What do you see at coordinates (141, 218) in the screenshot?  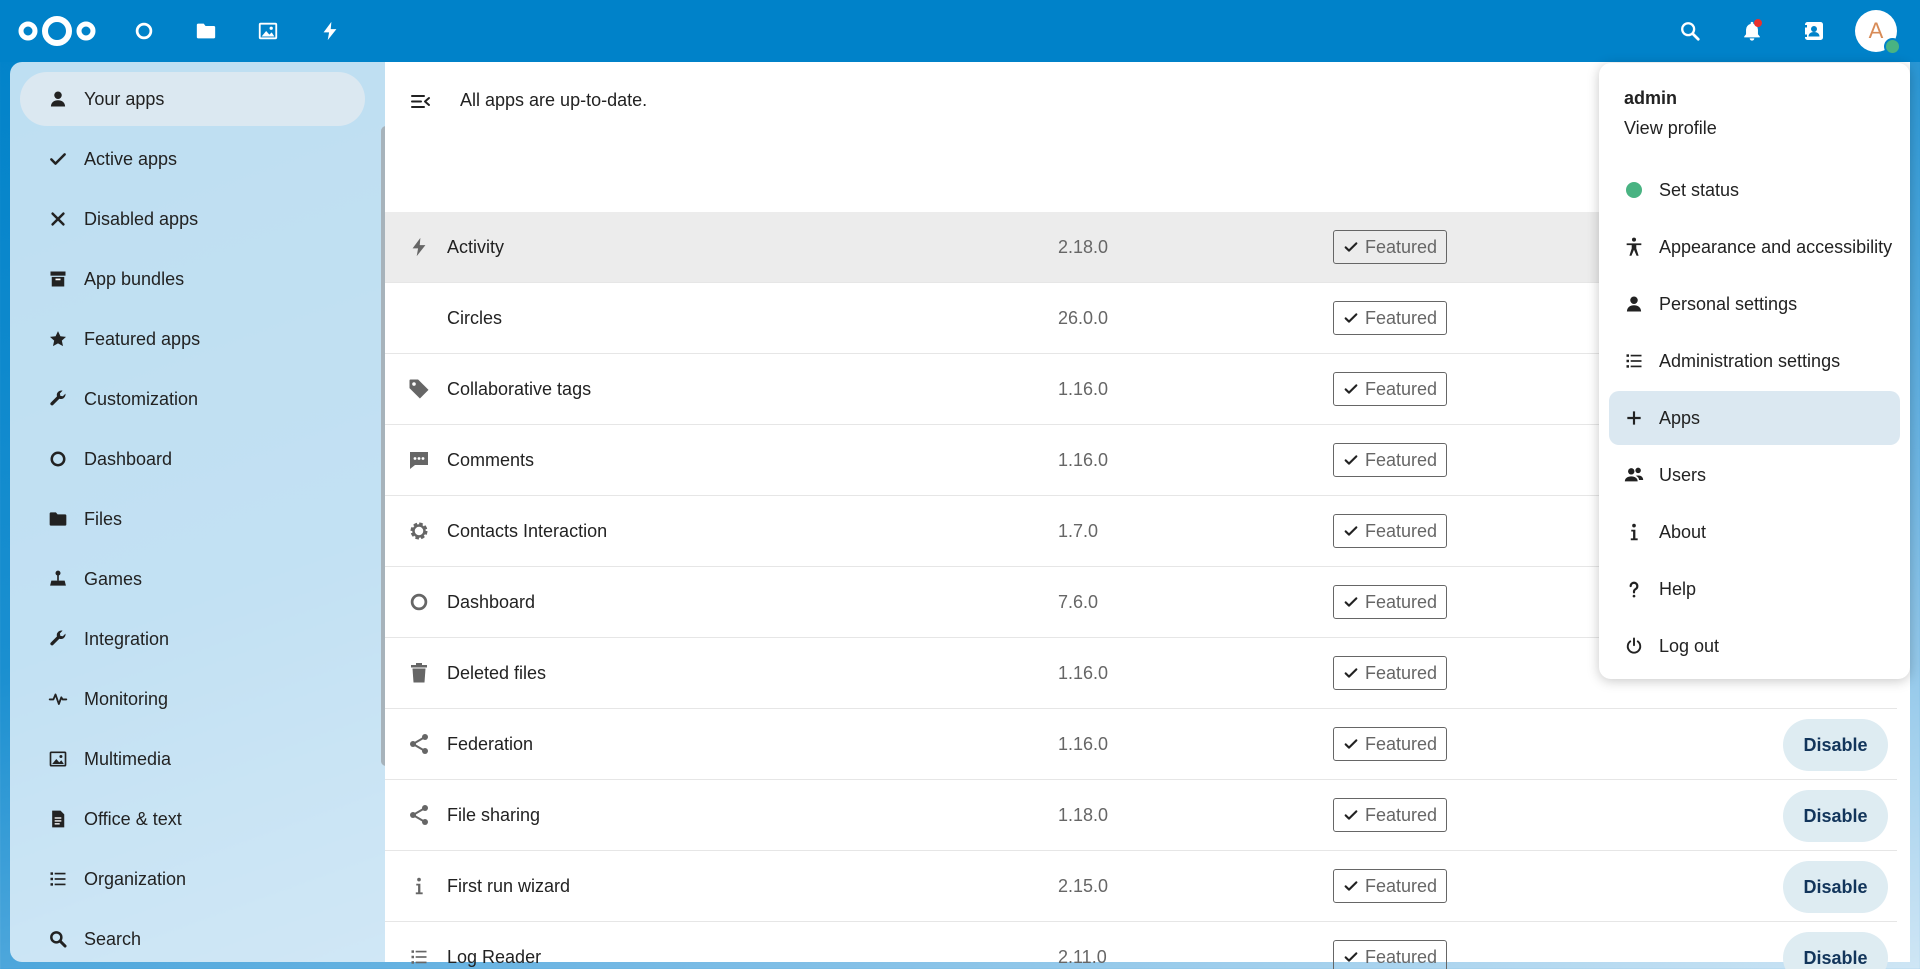 I see `sidebar-item-label: Disabled apps` at bounding box center [141, 218].